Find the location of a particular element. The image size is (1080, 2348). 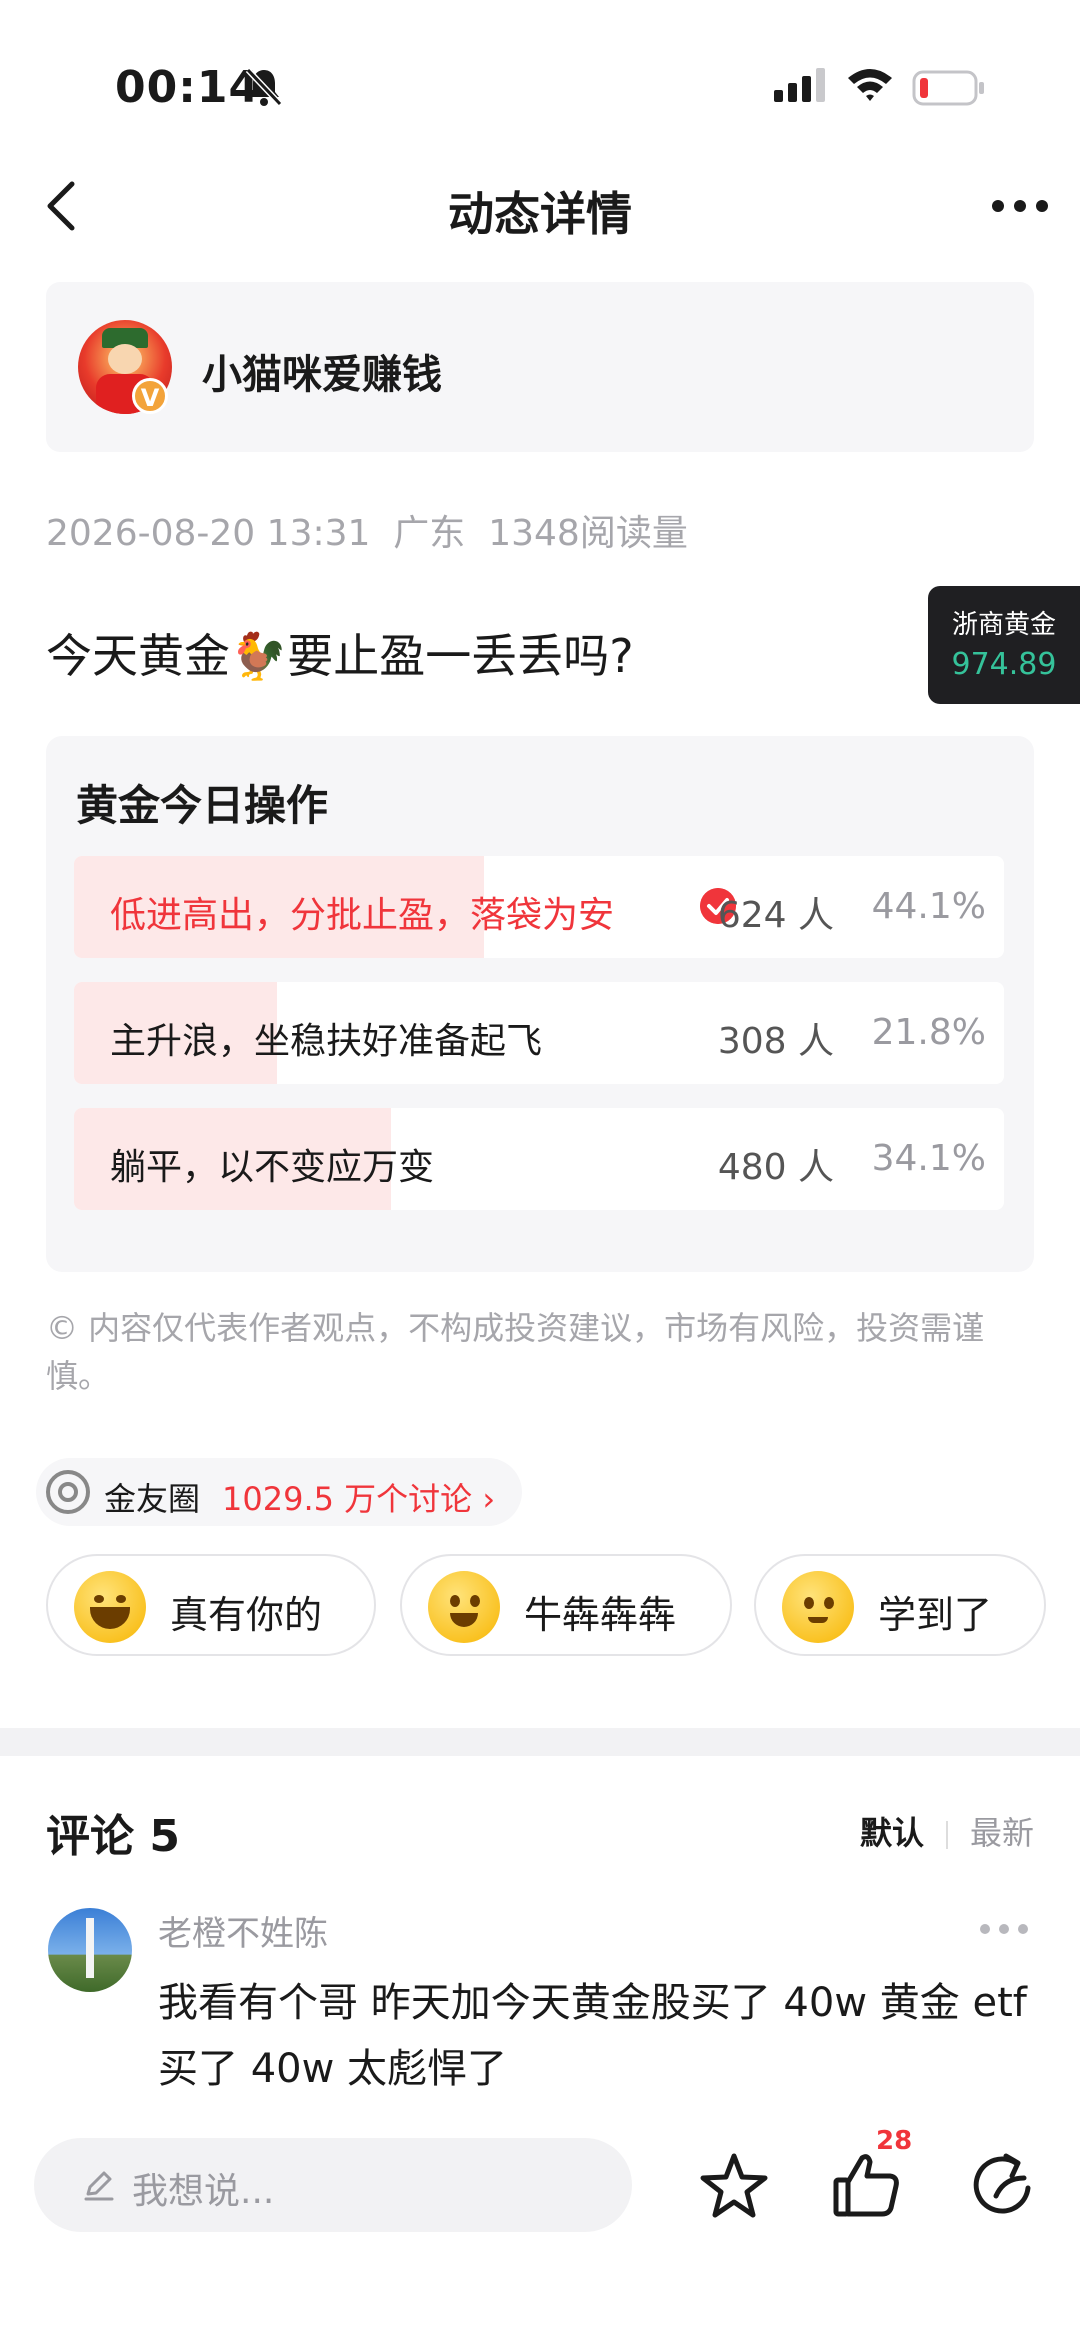

verified-badge: V is located at coordinates (150, 396).